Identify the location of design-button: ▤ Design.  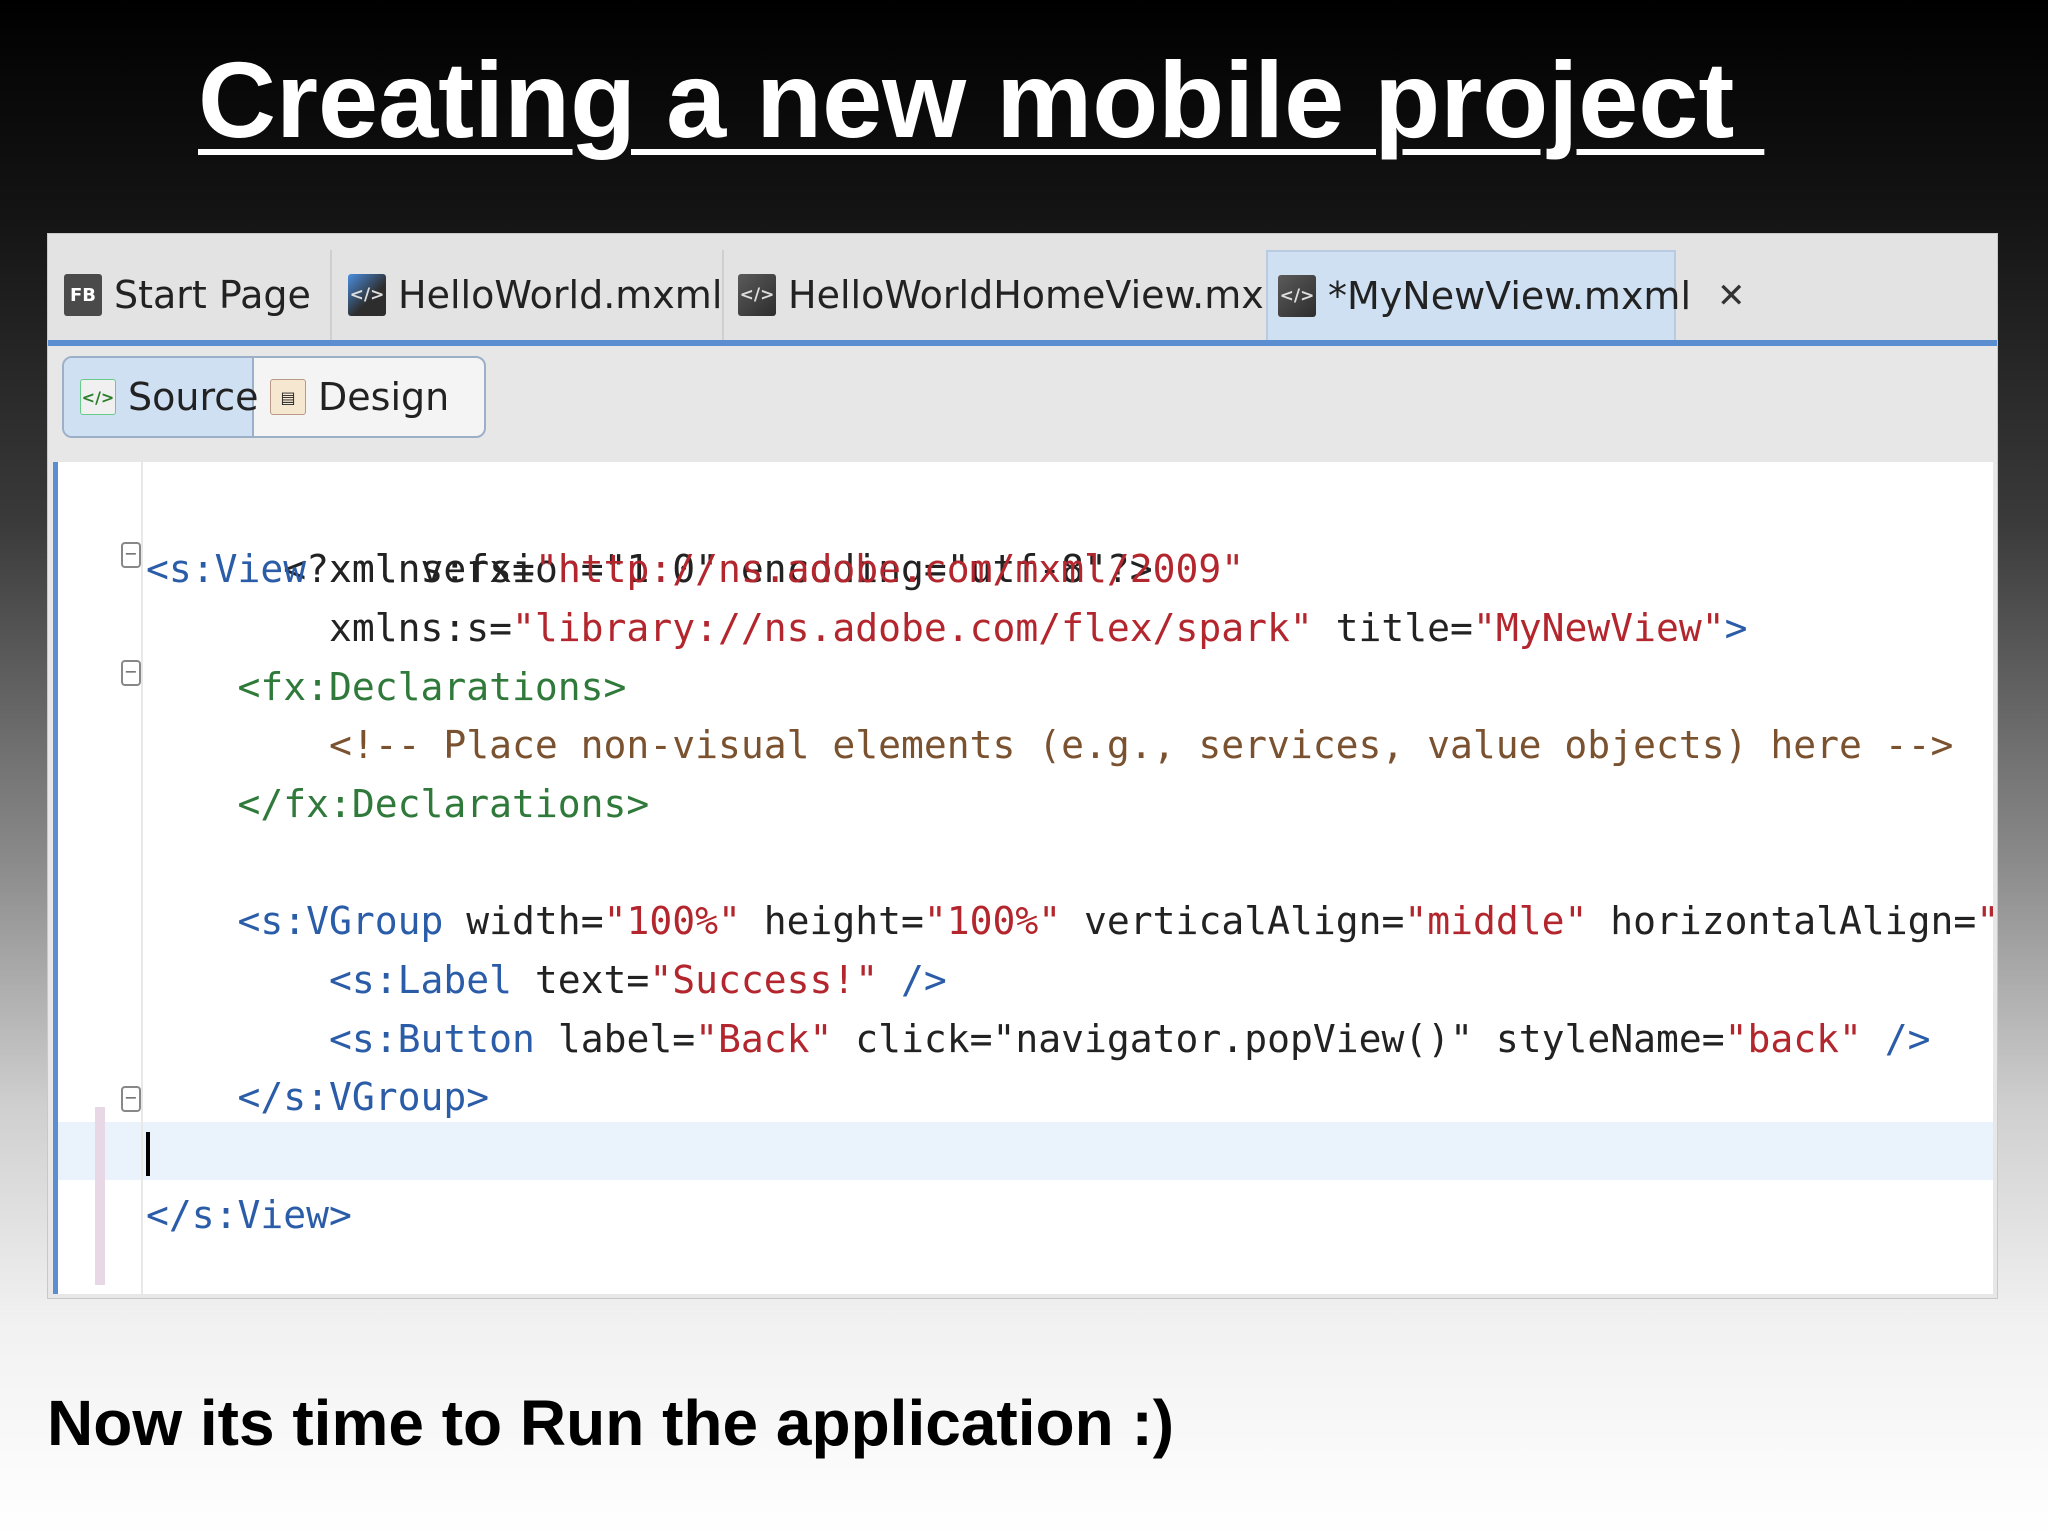
(369, 397).